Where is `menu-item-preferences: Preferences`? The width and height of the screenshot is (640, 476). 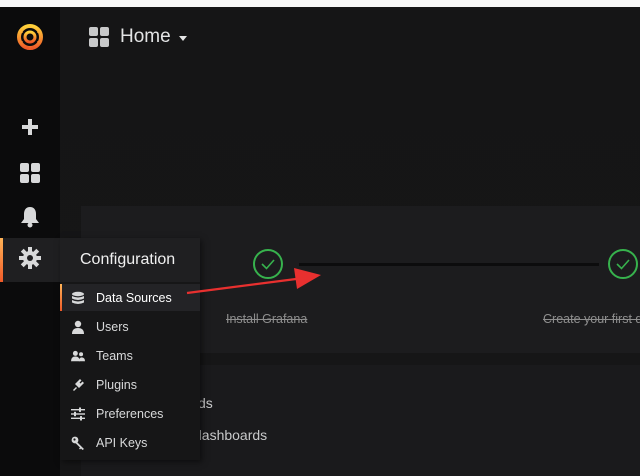 menu-item-preferences: Preferences is located at coordinates (130, 413).